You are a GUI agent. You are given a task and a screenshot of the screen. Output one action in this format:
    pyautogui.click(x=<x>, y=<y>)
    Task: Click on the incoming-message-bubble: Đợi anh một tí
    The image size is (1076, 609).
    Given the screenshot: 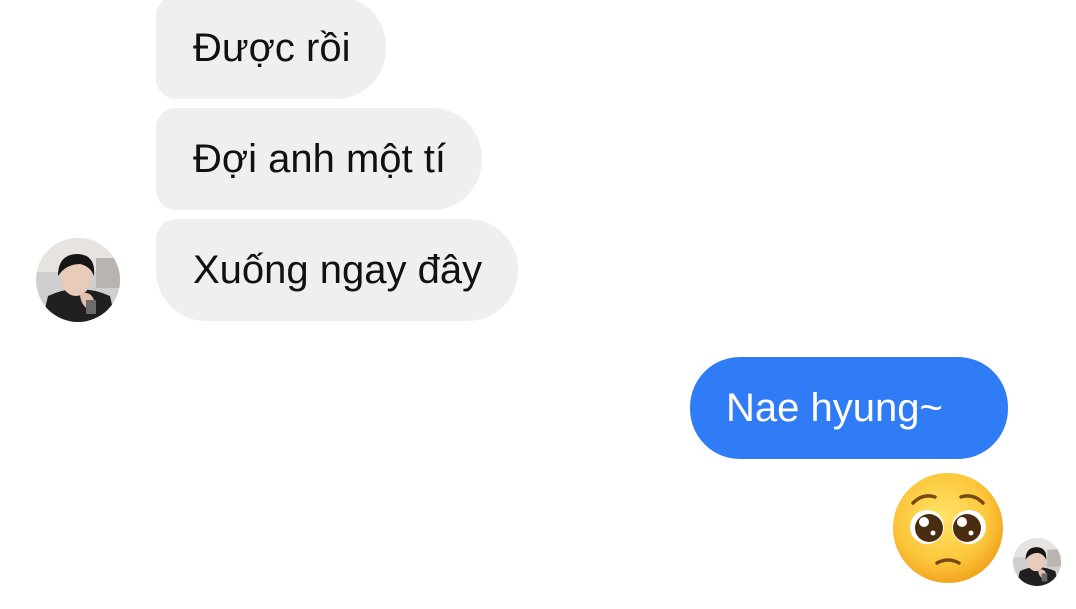 What is the action you would take?
    pyautogui.click(x=319, y=159)
    